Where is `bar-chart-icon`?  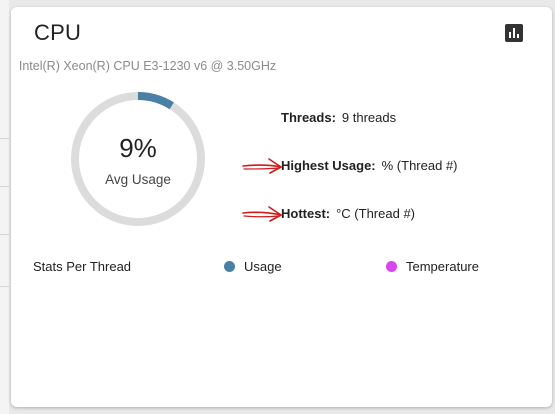
bar-chart-icon is located at coordinates (514, 33).